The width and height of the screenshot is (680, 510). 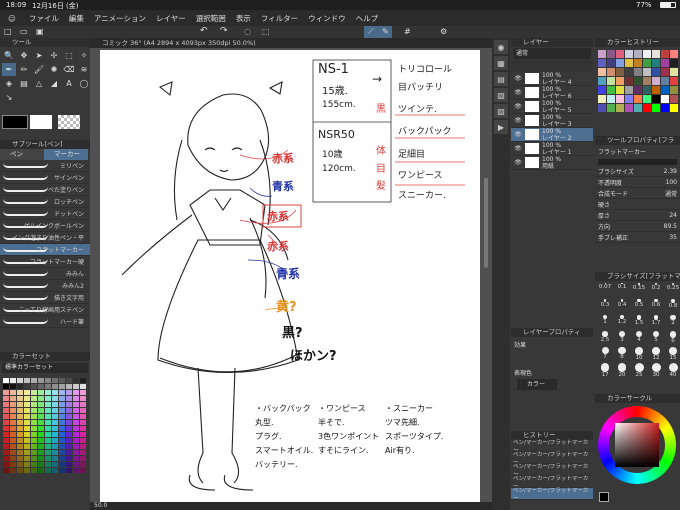 What do you see at coordinates (171, 18) in the screenshot?
I see `menu-layer: レイヤー` at bounding box center [171, 18].